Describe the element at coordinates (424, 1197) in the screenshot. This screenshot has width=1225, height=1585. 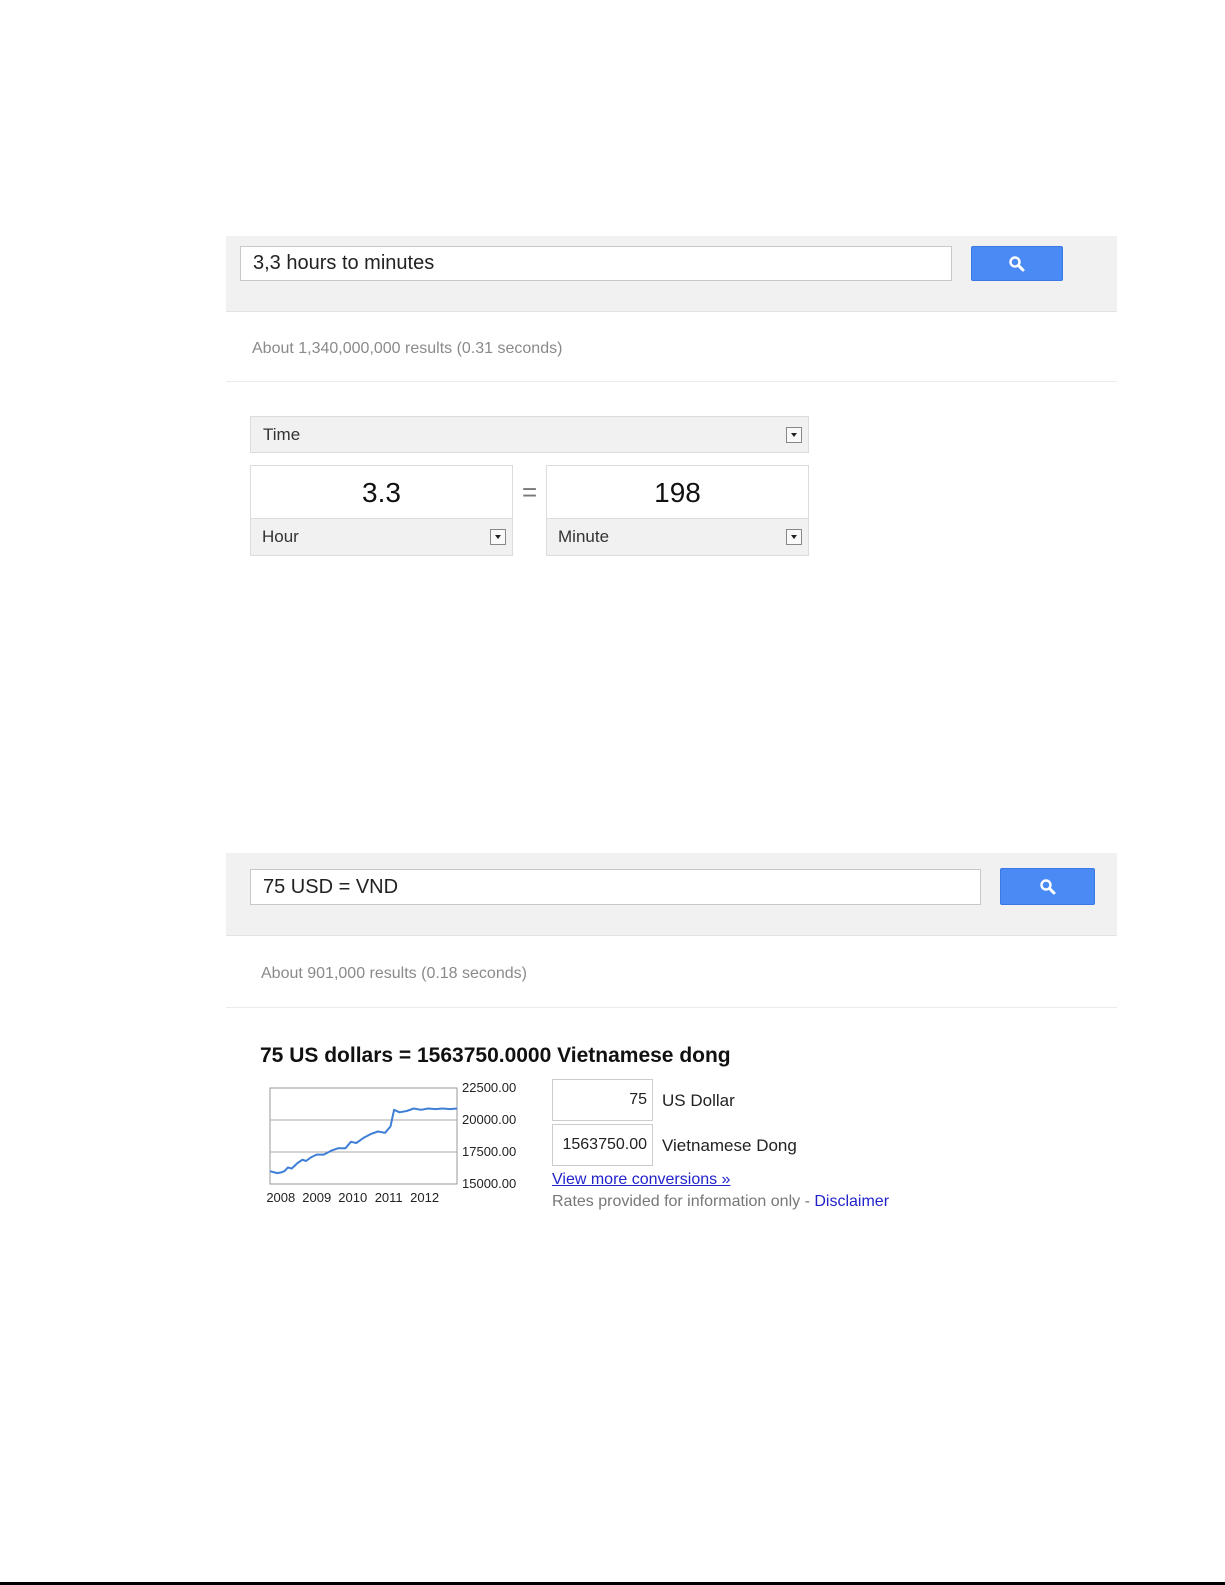
I see `chart-x-tick-label: 2012` at that location.